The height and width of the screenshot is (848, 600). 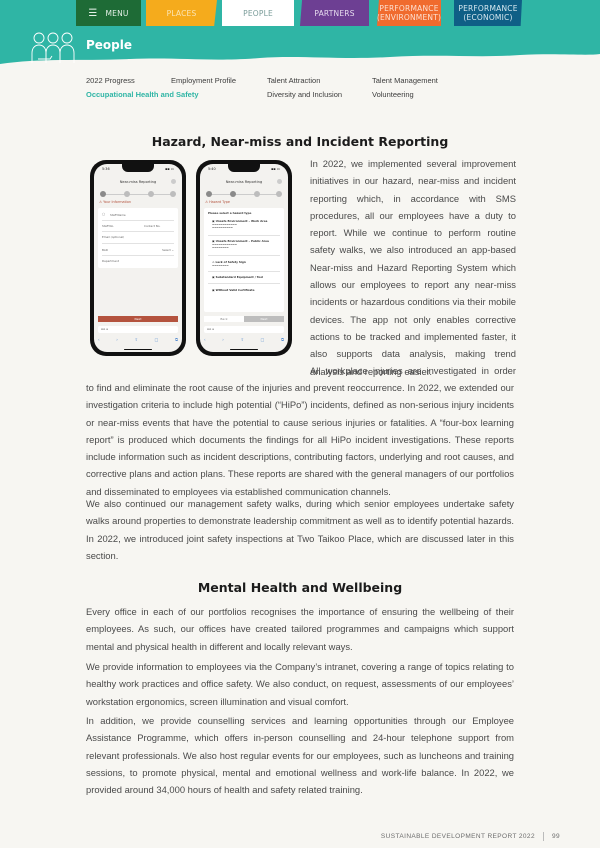 I want to click on menu-label: MENU, so click(x=117, y=13).